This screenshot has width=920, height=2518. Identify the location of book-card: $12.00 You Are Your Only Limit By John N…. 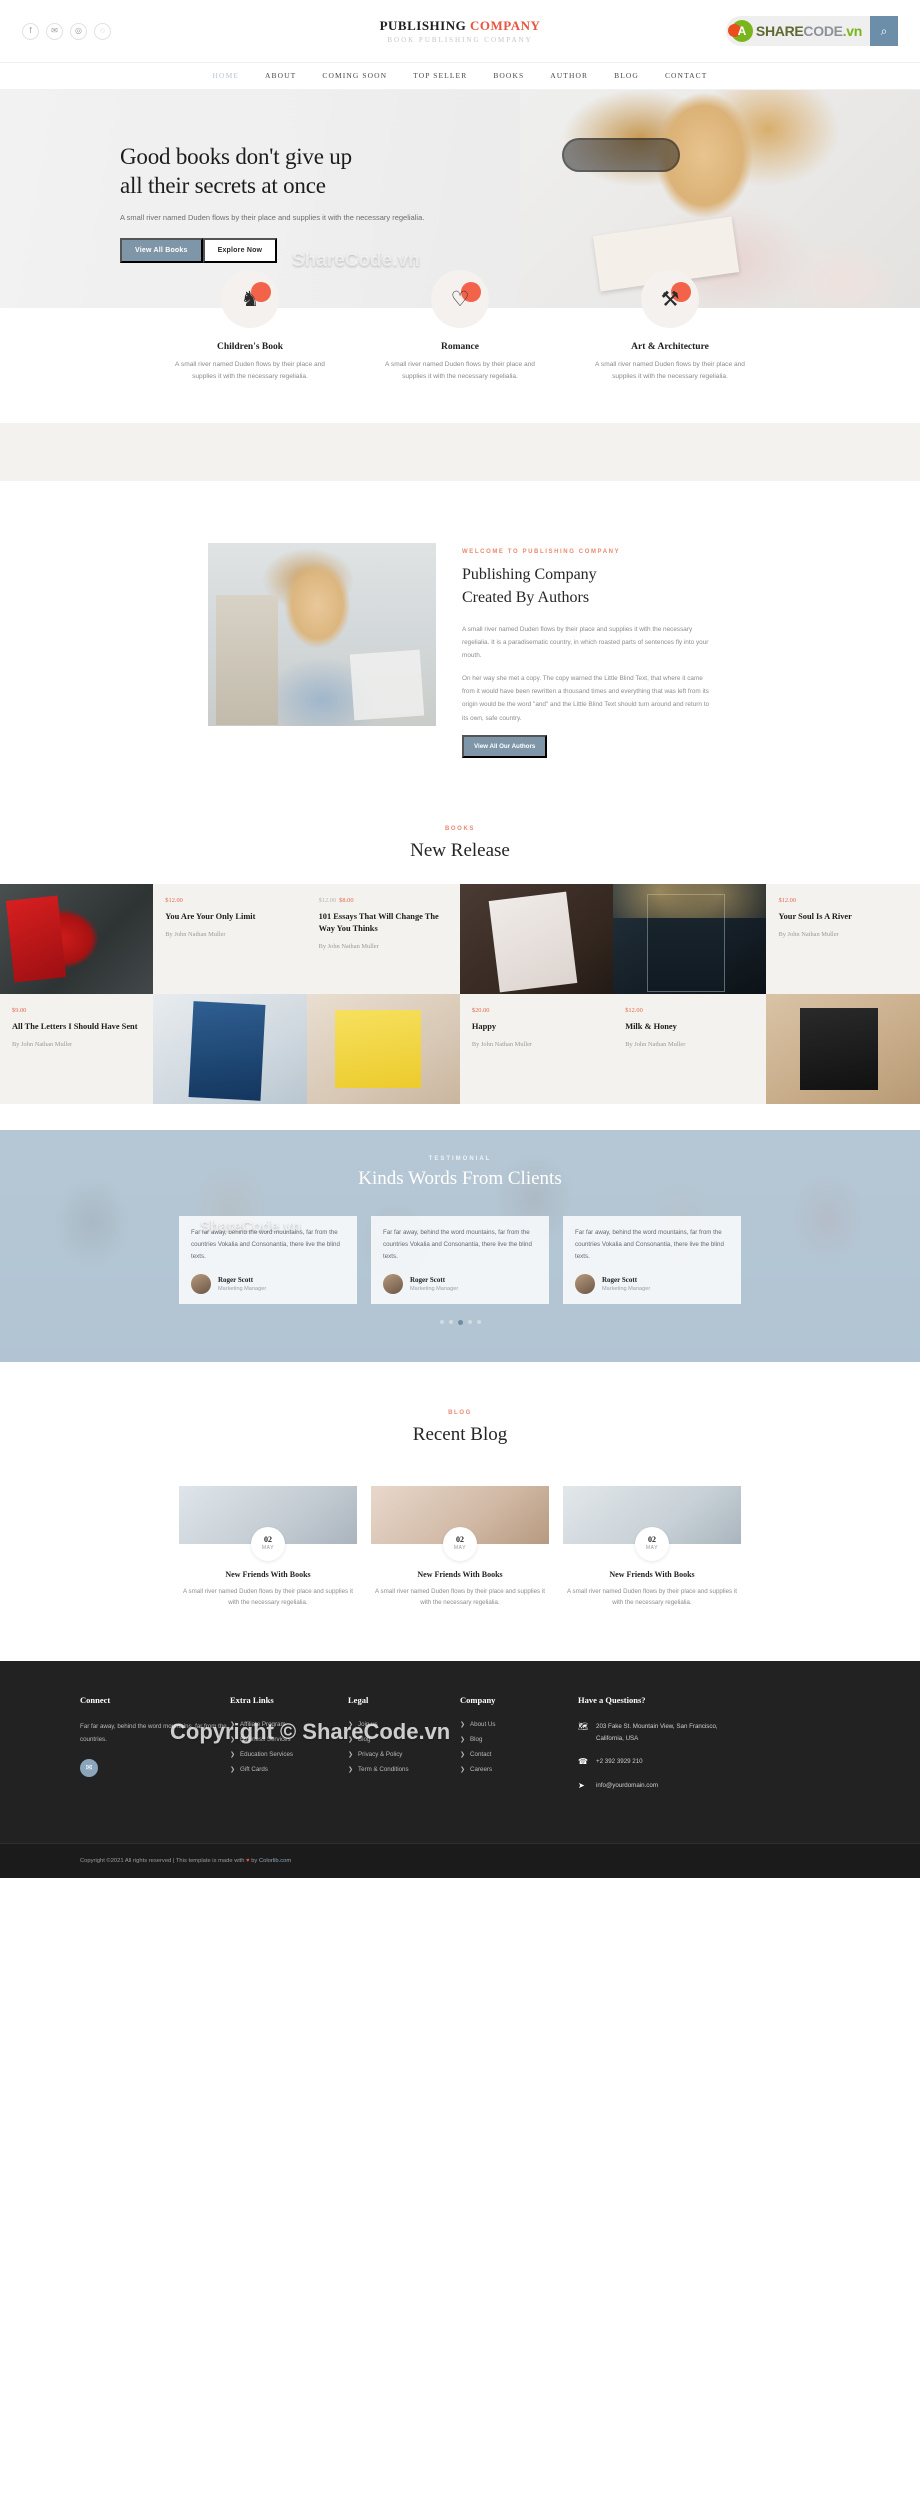
(153, 938).